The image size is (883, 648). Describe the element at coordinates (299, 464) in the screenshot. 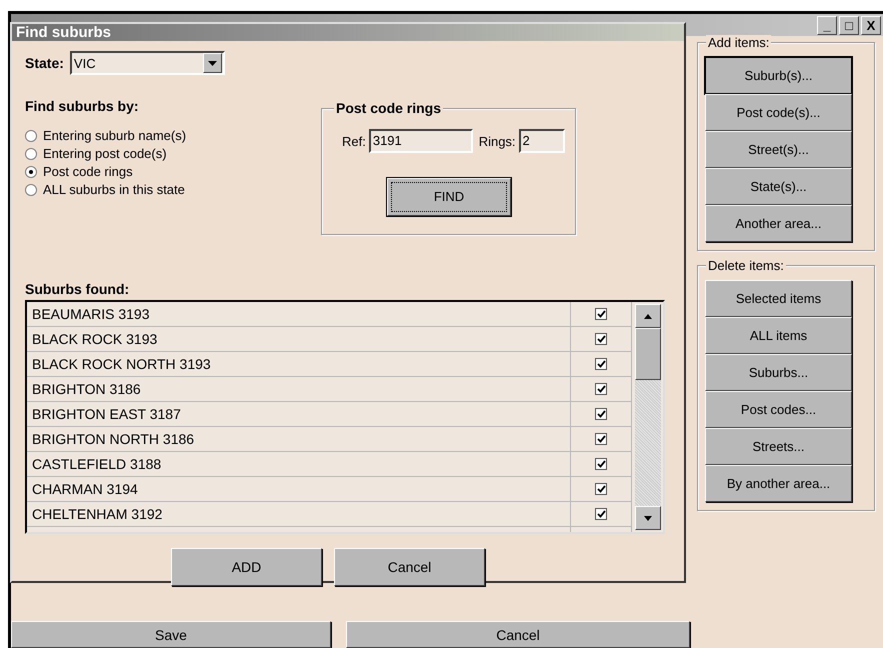

I see `table-cell: CASTLEFIELD 3188` at that location.